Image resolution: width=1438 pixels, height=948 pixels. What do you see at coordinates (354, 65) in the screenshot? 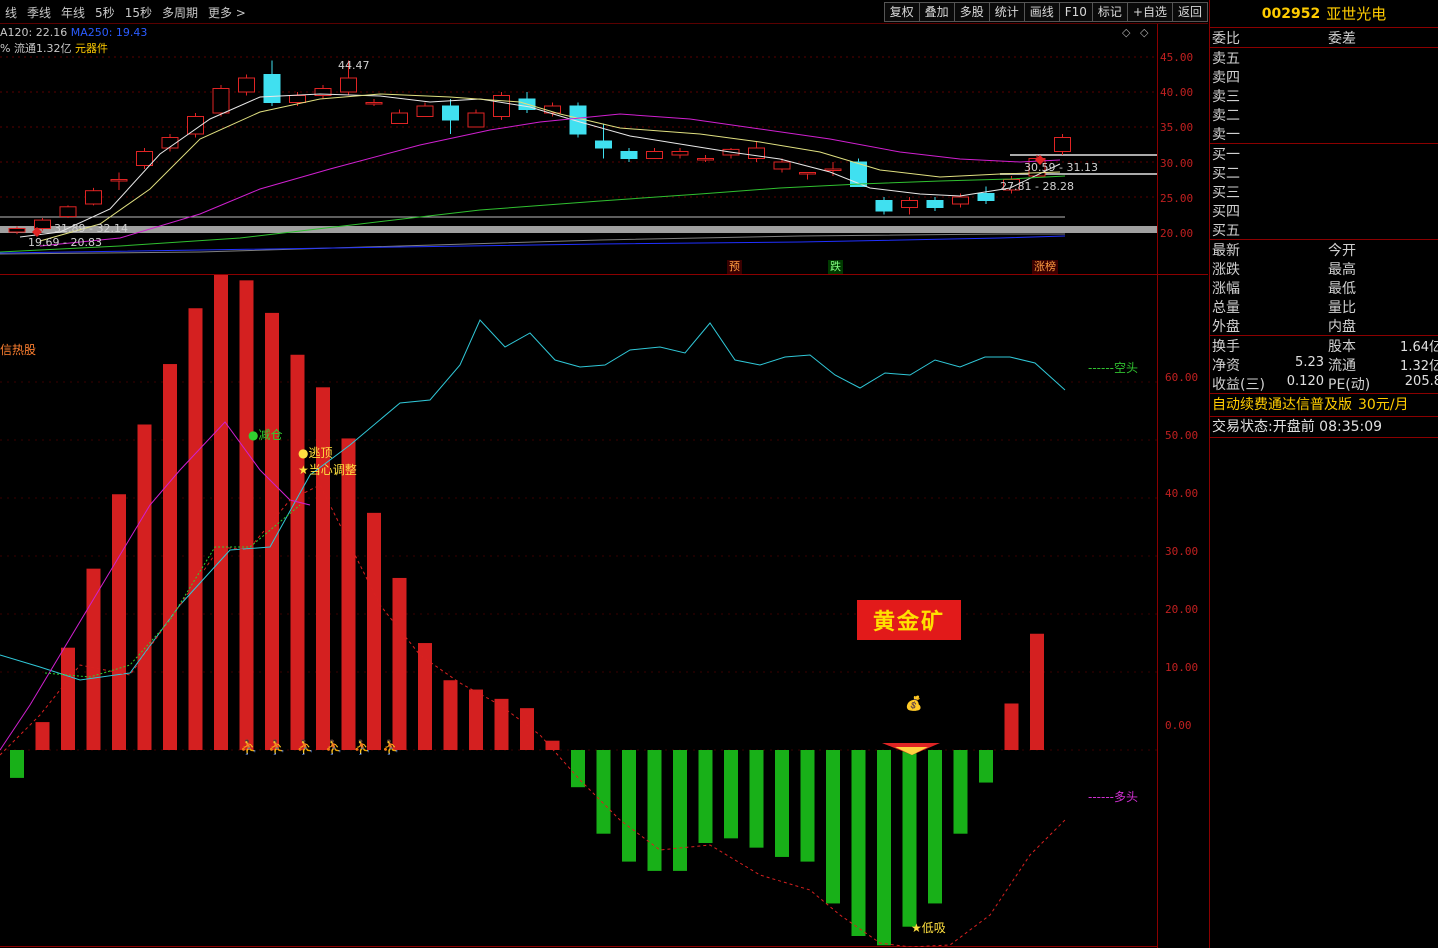
I see `high-price-label: 44.47` at bounding box center [354, 65].